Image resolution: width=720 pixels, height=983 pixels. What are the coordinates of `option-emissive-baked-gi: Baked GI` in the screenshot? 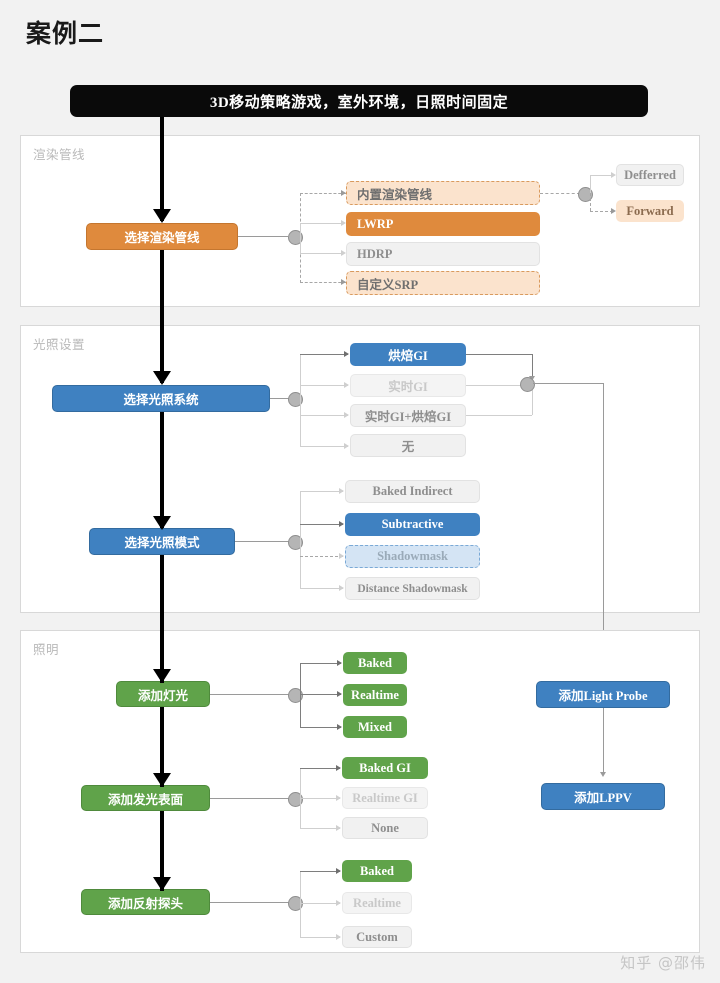 It's located at (385, 768).